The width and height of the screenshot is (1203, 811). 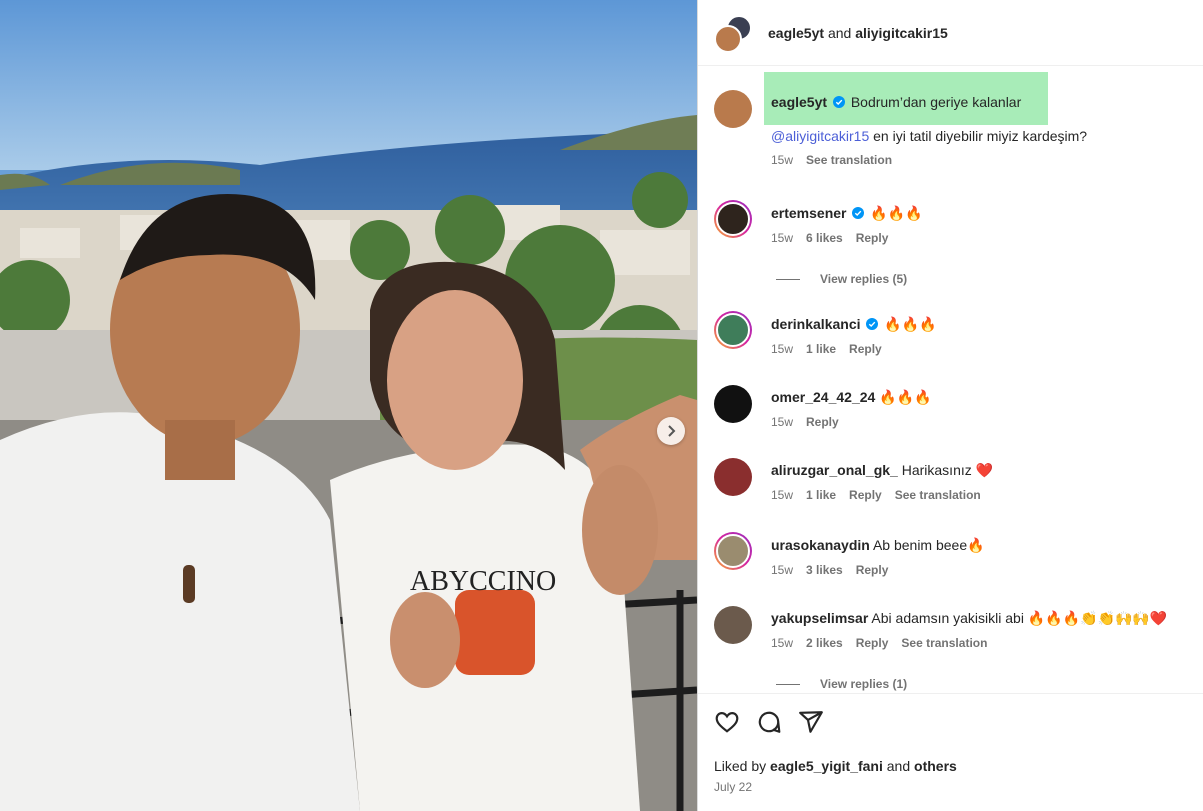 I want to click on view-replies-button: View replies (5), so click(x=841, y=279).